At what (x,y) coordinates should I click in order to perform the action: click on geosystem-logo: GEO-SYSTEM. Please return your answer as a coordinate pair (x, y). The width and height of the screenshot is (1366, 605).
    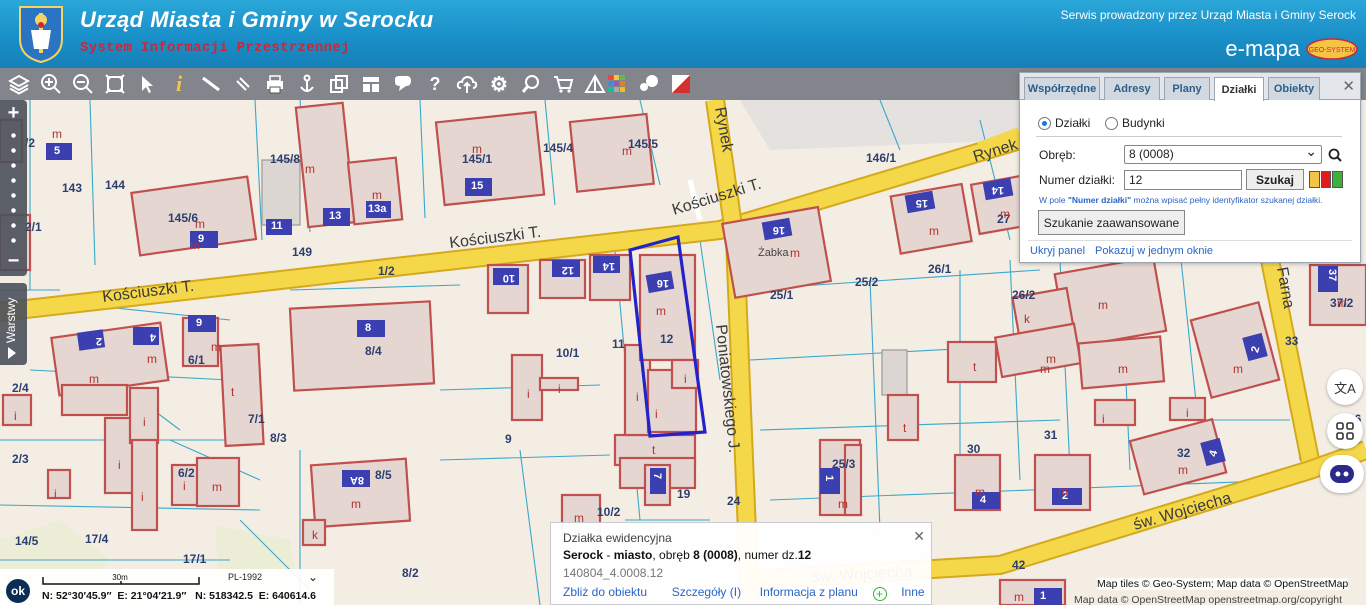
    Looking at the image, I should click on (1332, 49).